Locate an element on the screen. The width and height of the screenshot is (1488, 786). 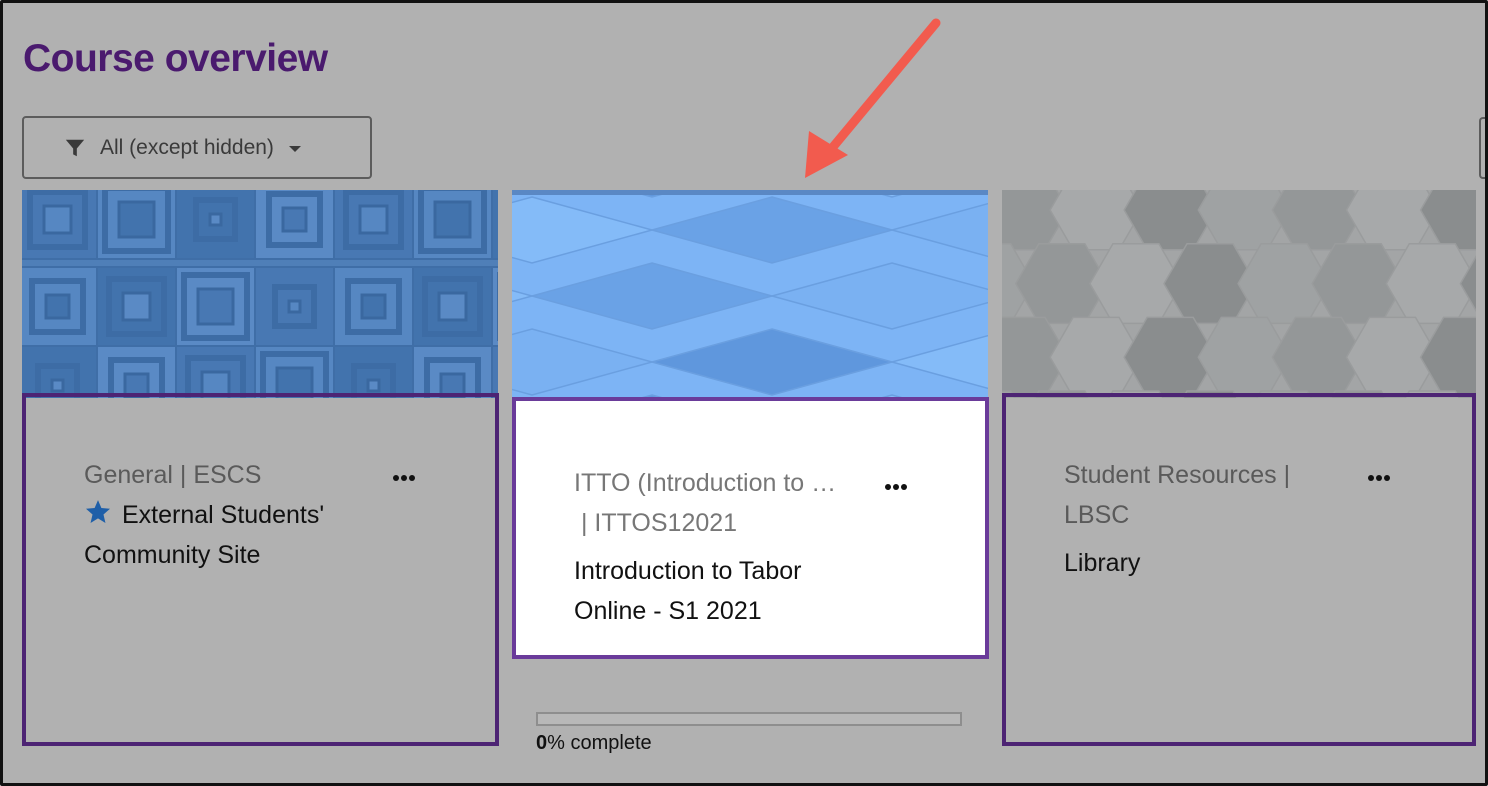
star-icon is located at coordinates (98, 511).